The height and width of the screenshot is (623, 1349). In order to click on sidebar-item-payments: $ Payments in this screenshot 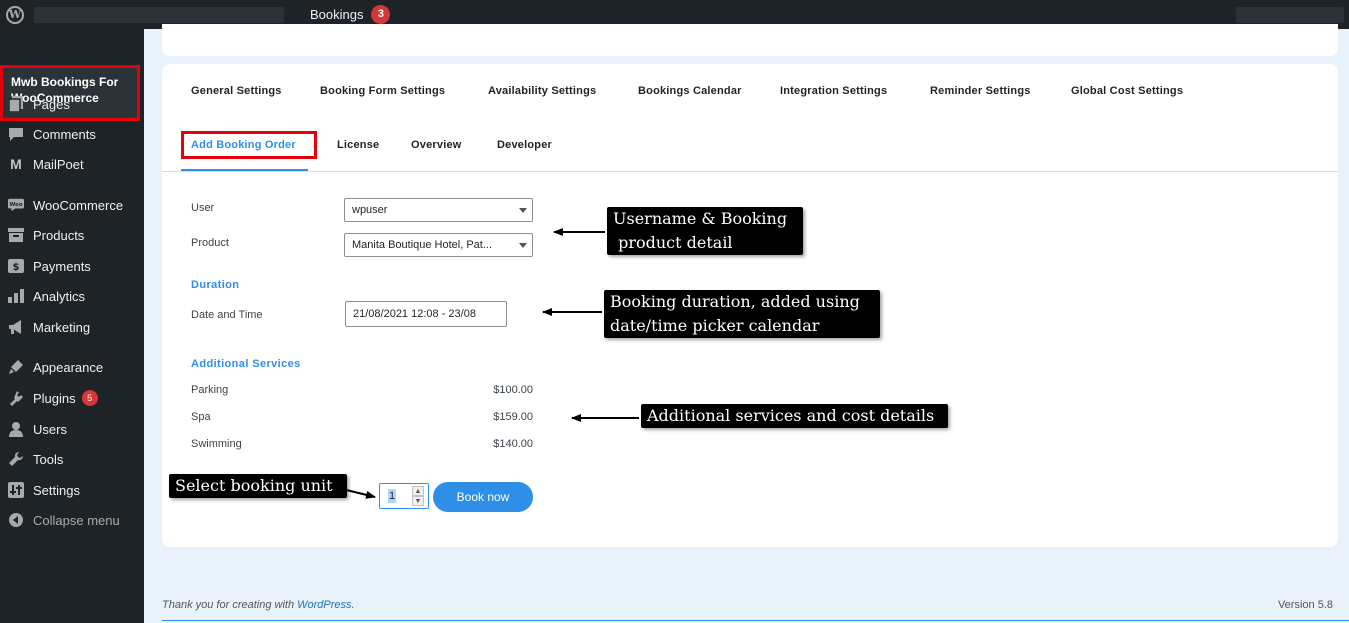, I will do `click(72, 266)`.